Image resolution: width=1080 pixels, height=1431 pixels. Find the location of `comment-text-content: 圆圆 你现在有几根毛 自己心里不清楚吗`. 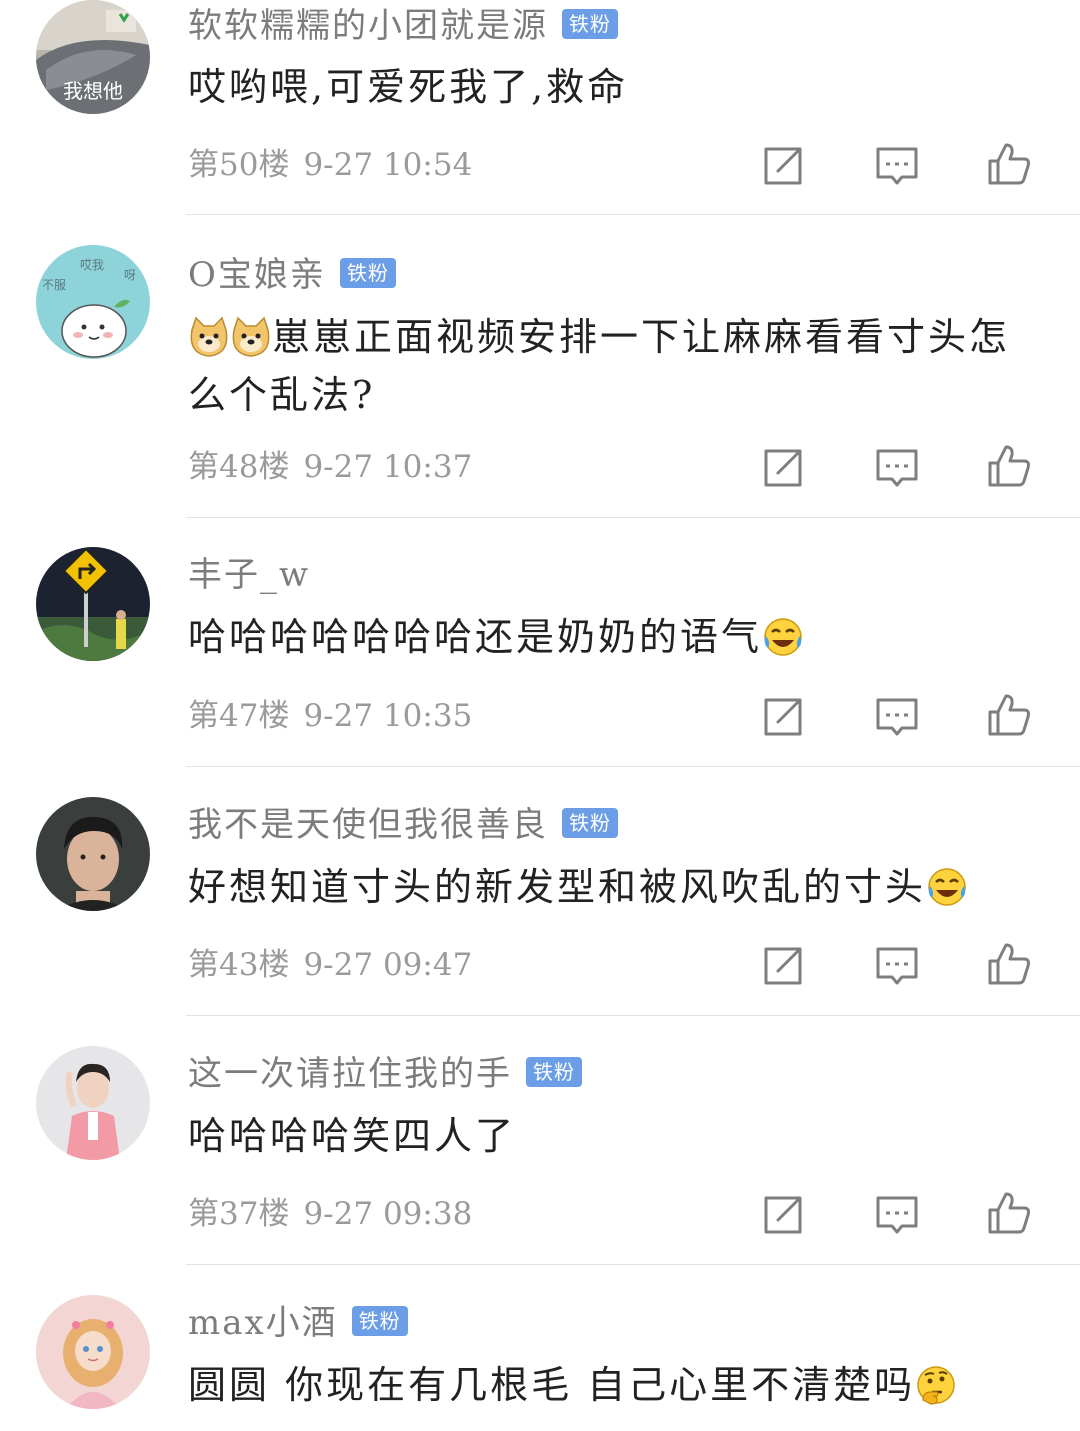

comment-text-content: 圆圆 你现在有几根毛 自己心里不清楚吗 is located at coordinates (552, 1385).